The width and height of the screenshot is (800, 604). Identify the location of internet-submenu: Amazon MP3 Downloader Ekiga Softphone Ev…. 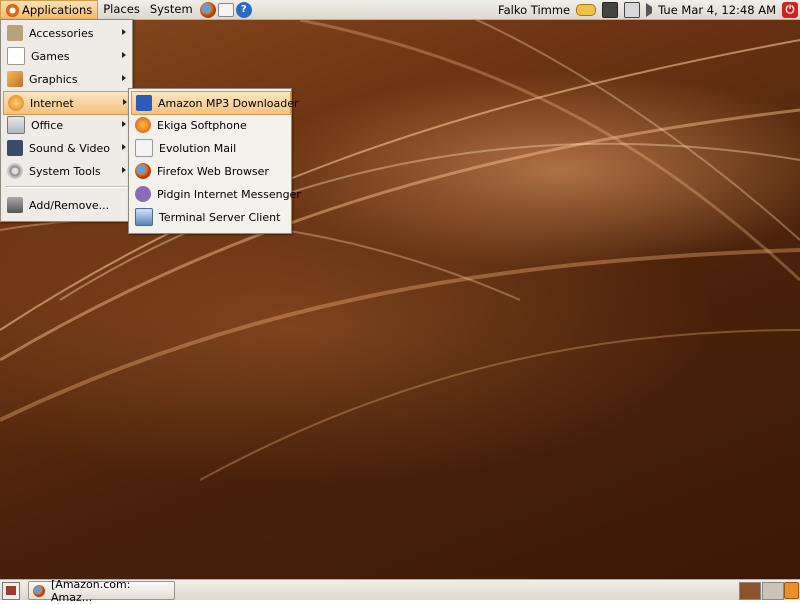
(214, 161).